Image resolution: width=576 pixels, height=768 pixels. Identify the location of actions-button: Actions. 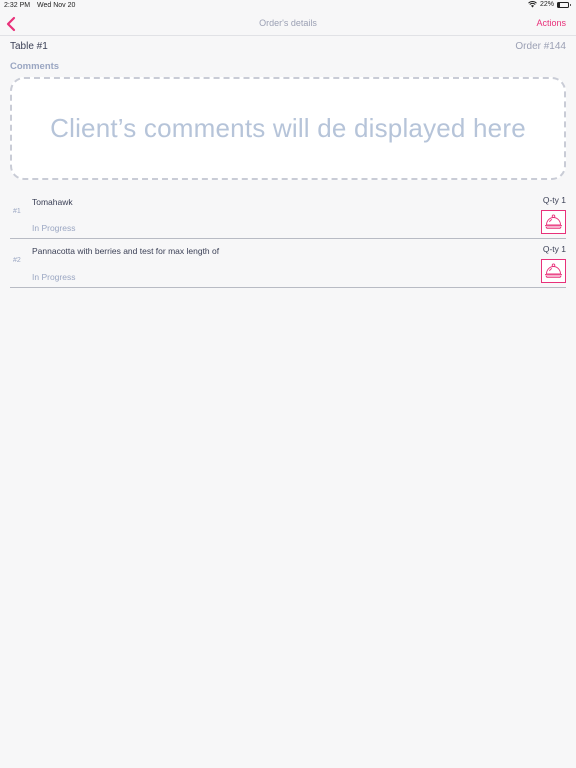
(551, 23).